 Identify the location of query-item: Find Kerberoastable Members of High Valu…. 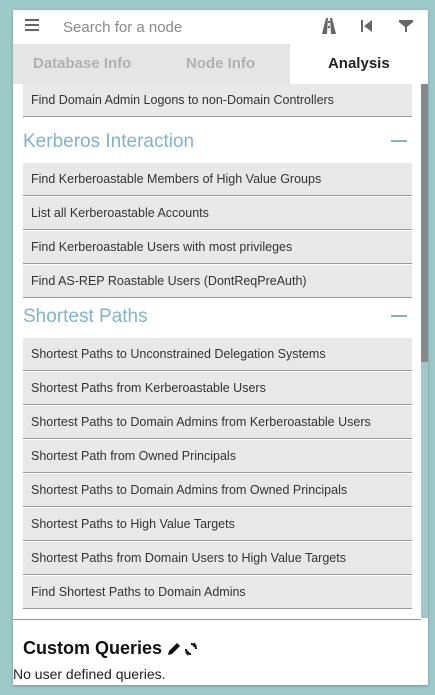
(217, 179).